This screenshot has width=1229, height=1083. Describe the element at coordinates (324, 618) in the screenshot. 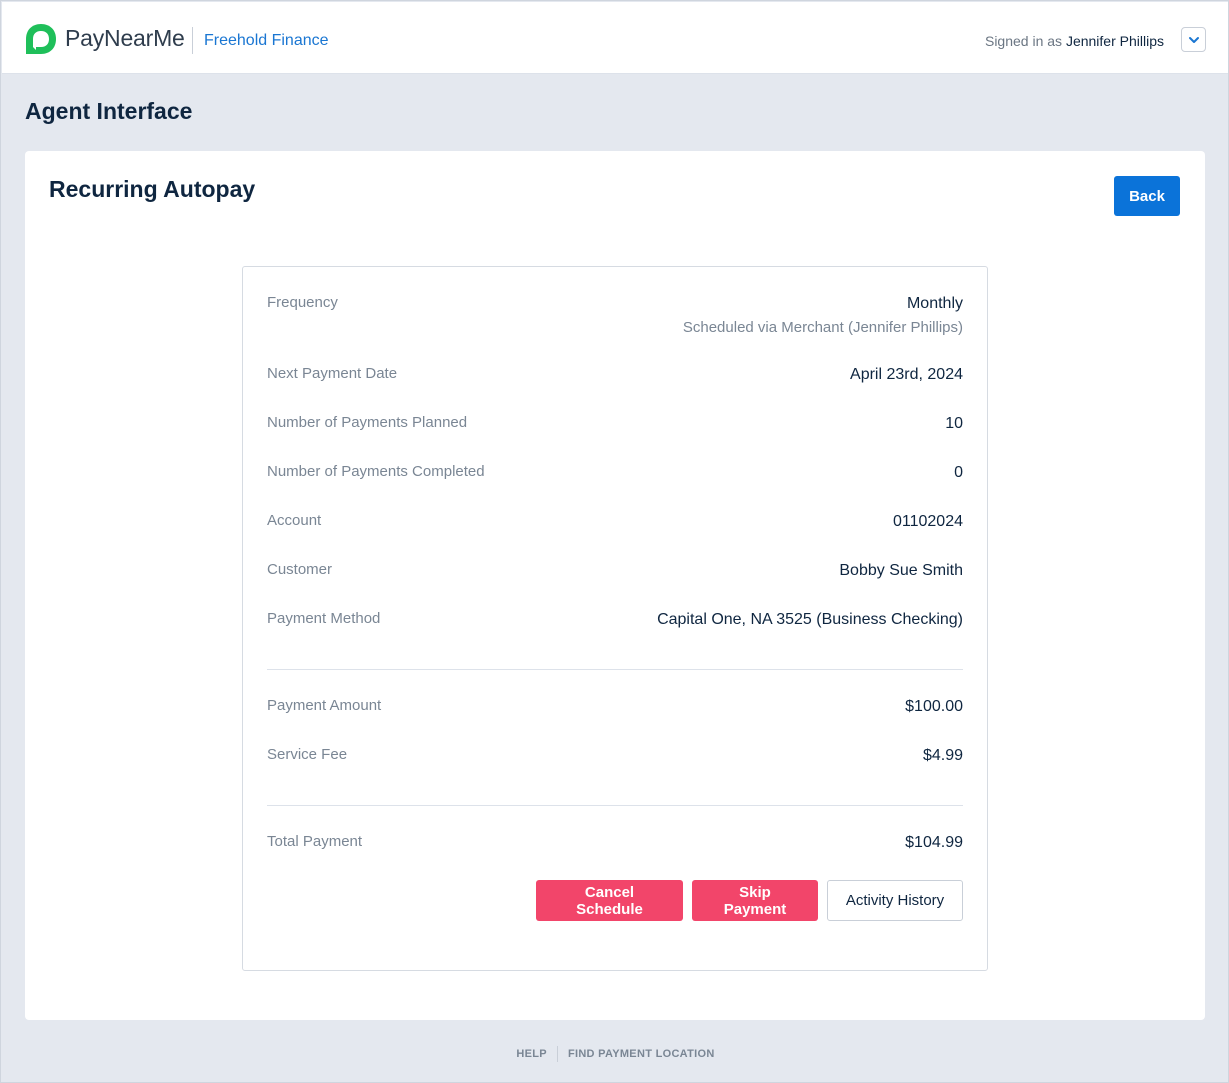

I see `detail-label: Payment Method` at that location.